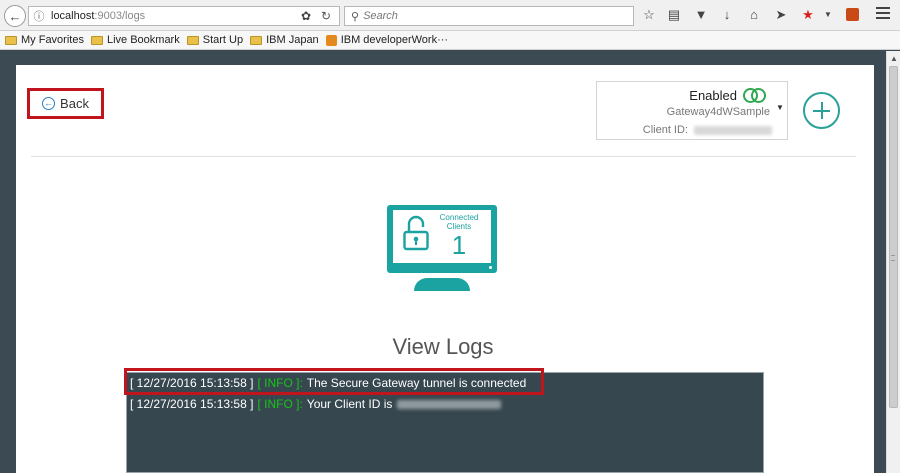  Describe the element at coordinates (459, 245) in the screenshot. I see `connected-clients-count: 1` at that location.